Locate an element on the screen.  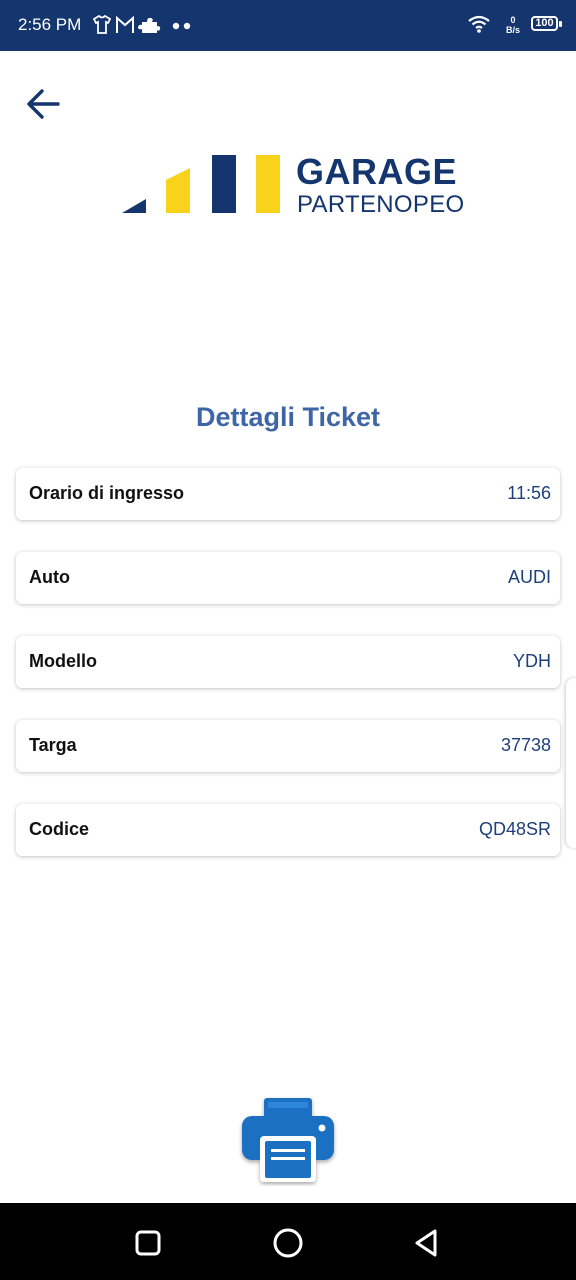
detail-card-model: Modello YDH is located at coordinates (288, 662).